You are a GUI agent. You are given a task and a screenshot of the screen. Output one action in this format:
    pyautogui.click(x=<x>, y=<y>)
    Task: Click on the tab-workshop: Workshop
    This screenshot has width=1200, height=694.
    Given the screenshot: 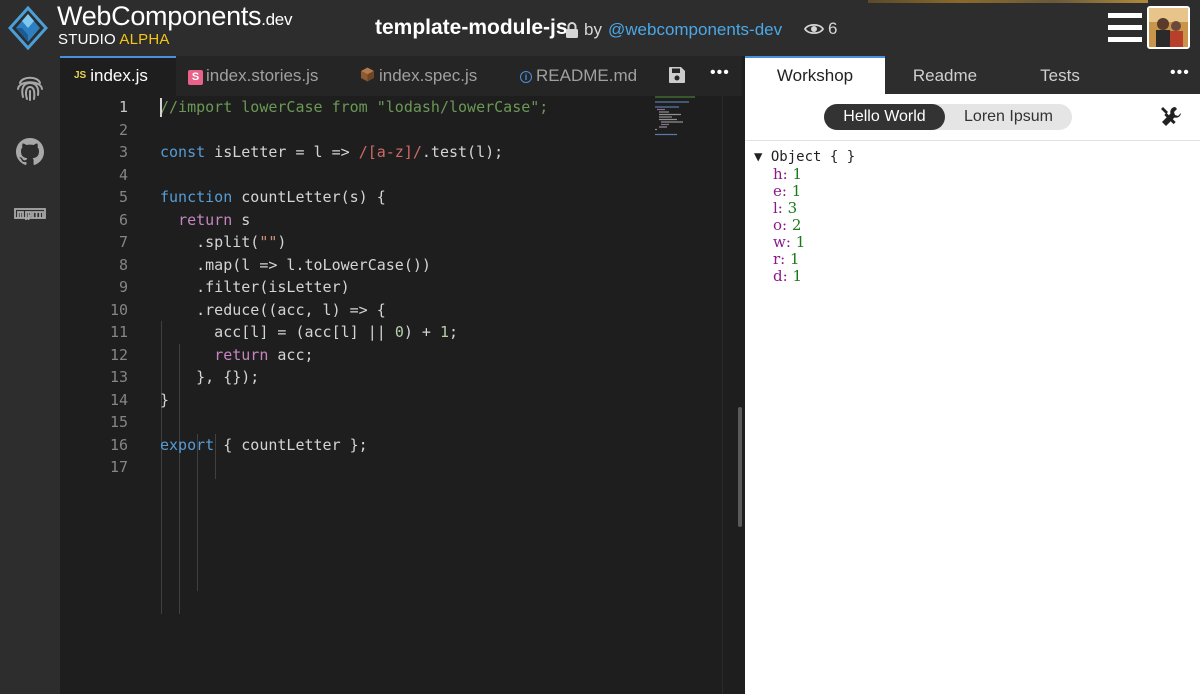 What is the action you would take?
    pyautogui.click(x=815, y=75)
    